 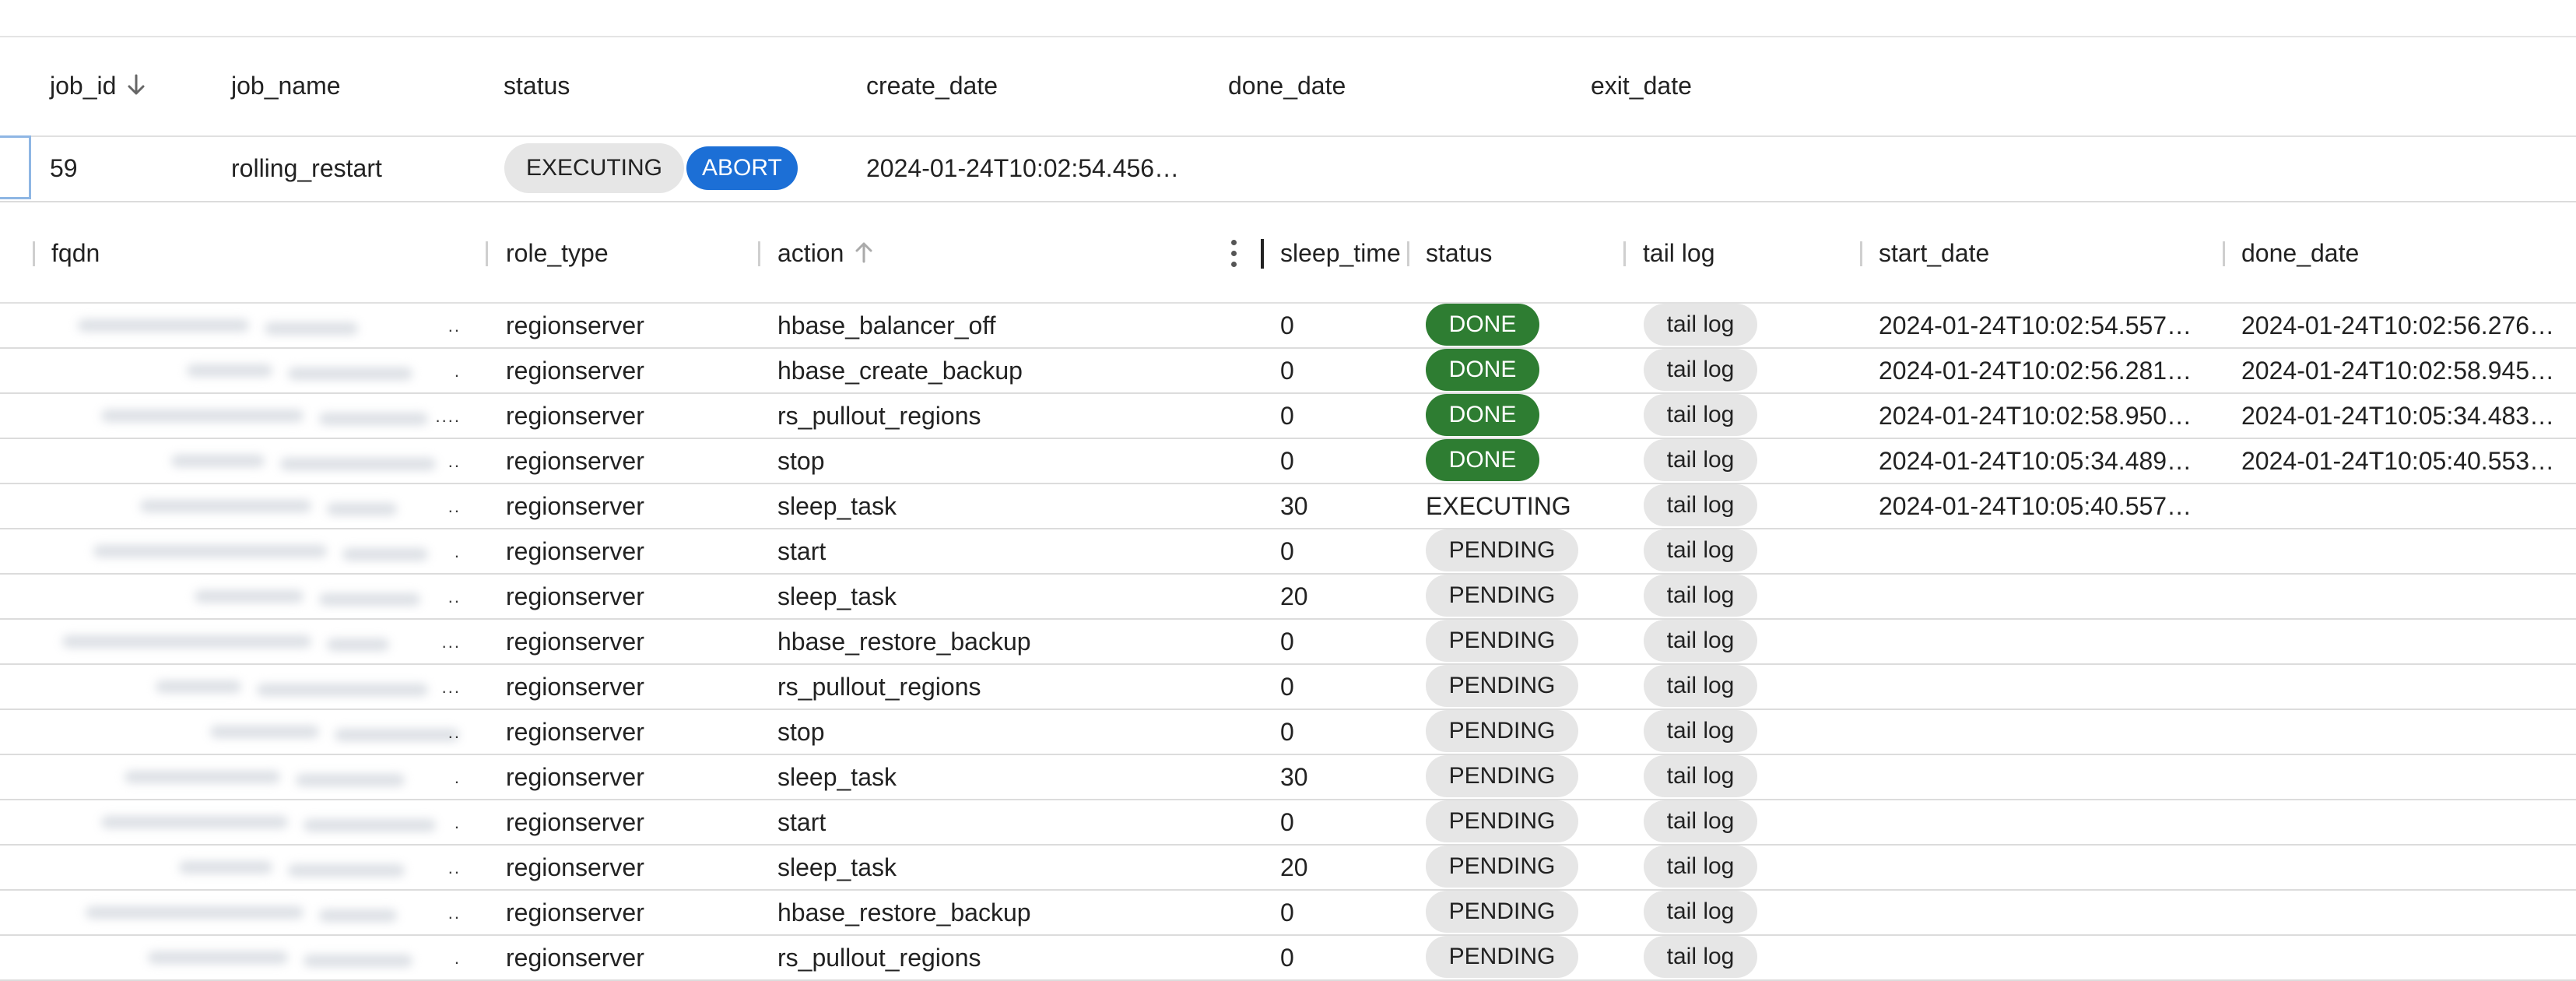 I want to click on column-header-job-name: job_name, so click(x=286, y=86).